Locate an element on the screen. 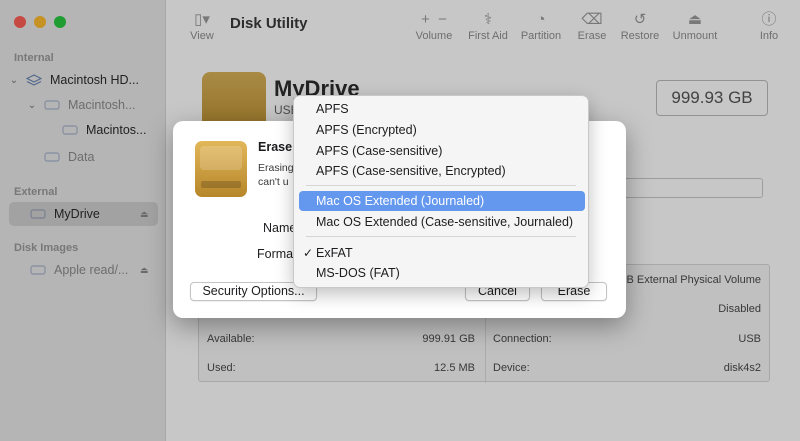  menu-item-mac-os-extended-journaled: Mac OS Extended (Journaled) is located at coordinates (442, 201).